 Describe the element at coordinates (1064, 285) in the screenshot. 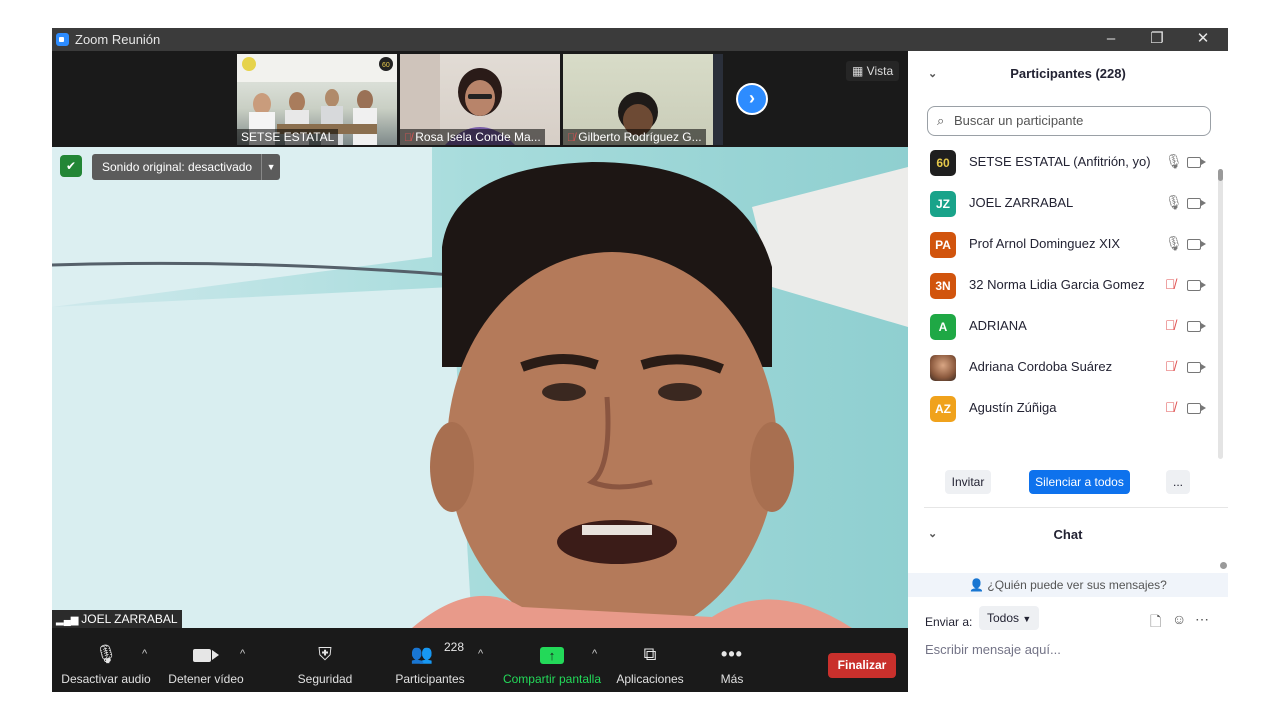

I see `list-item: 3N 32 Norma Lidia Garcia Gomez 🎙̸` at that location.